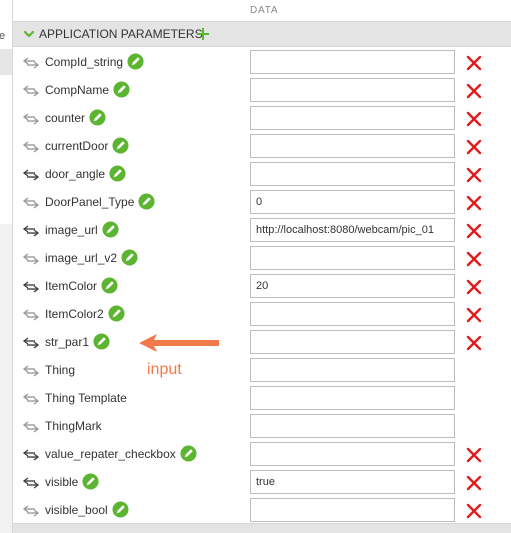  Describe the element at coordinates (81, 285) in the screenshot. I see `parameter-name: ItemColor` at that location.